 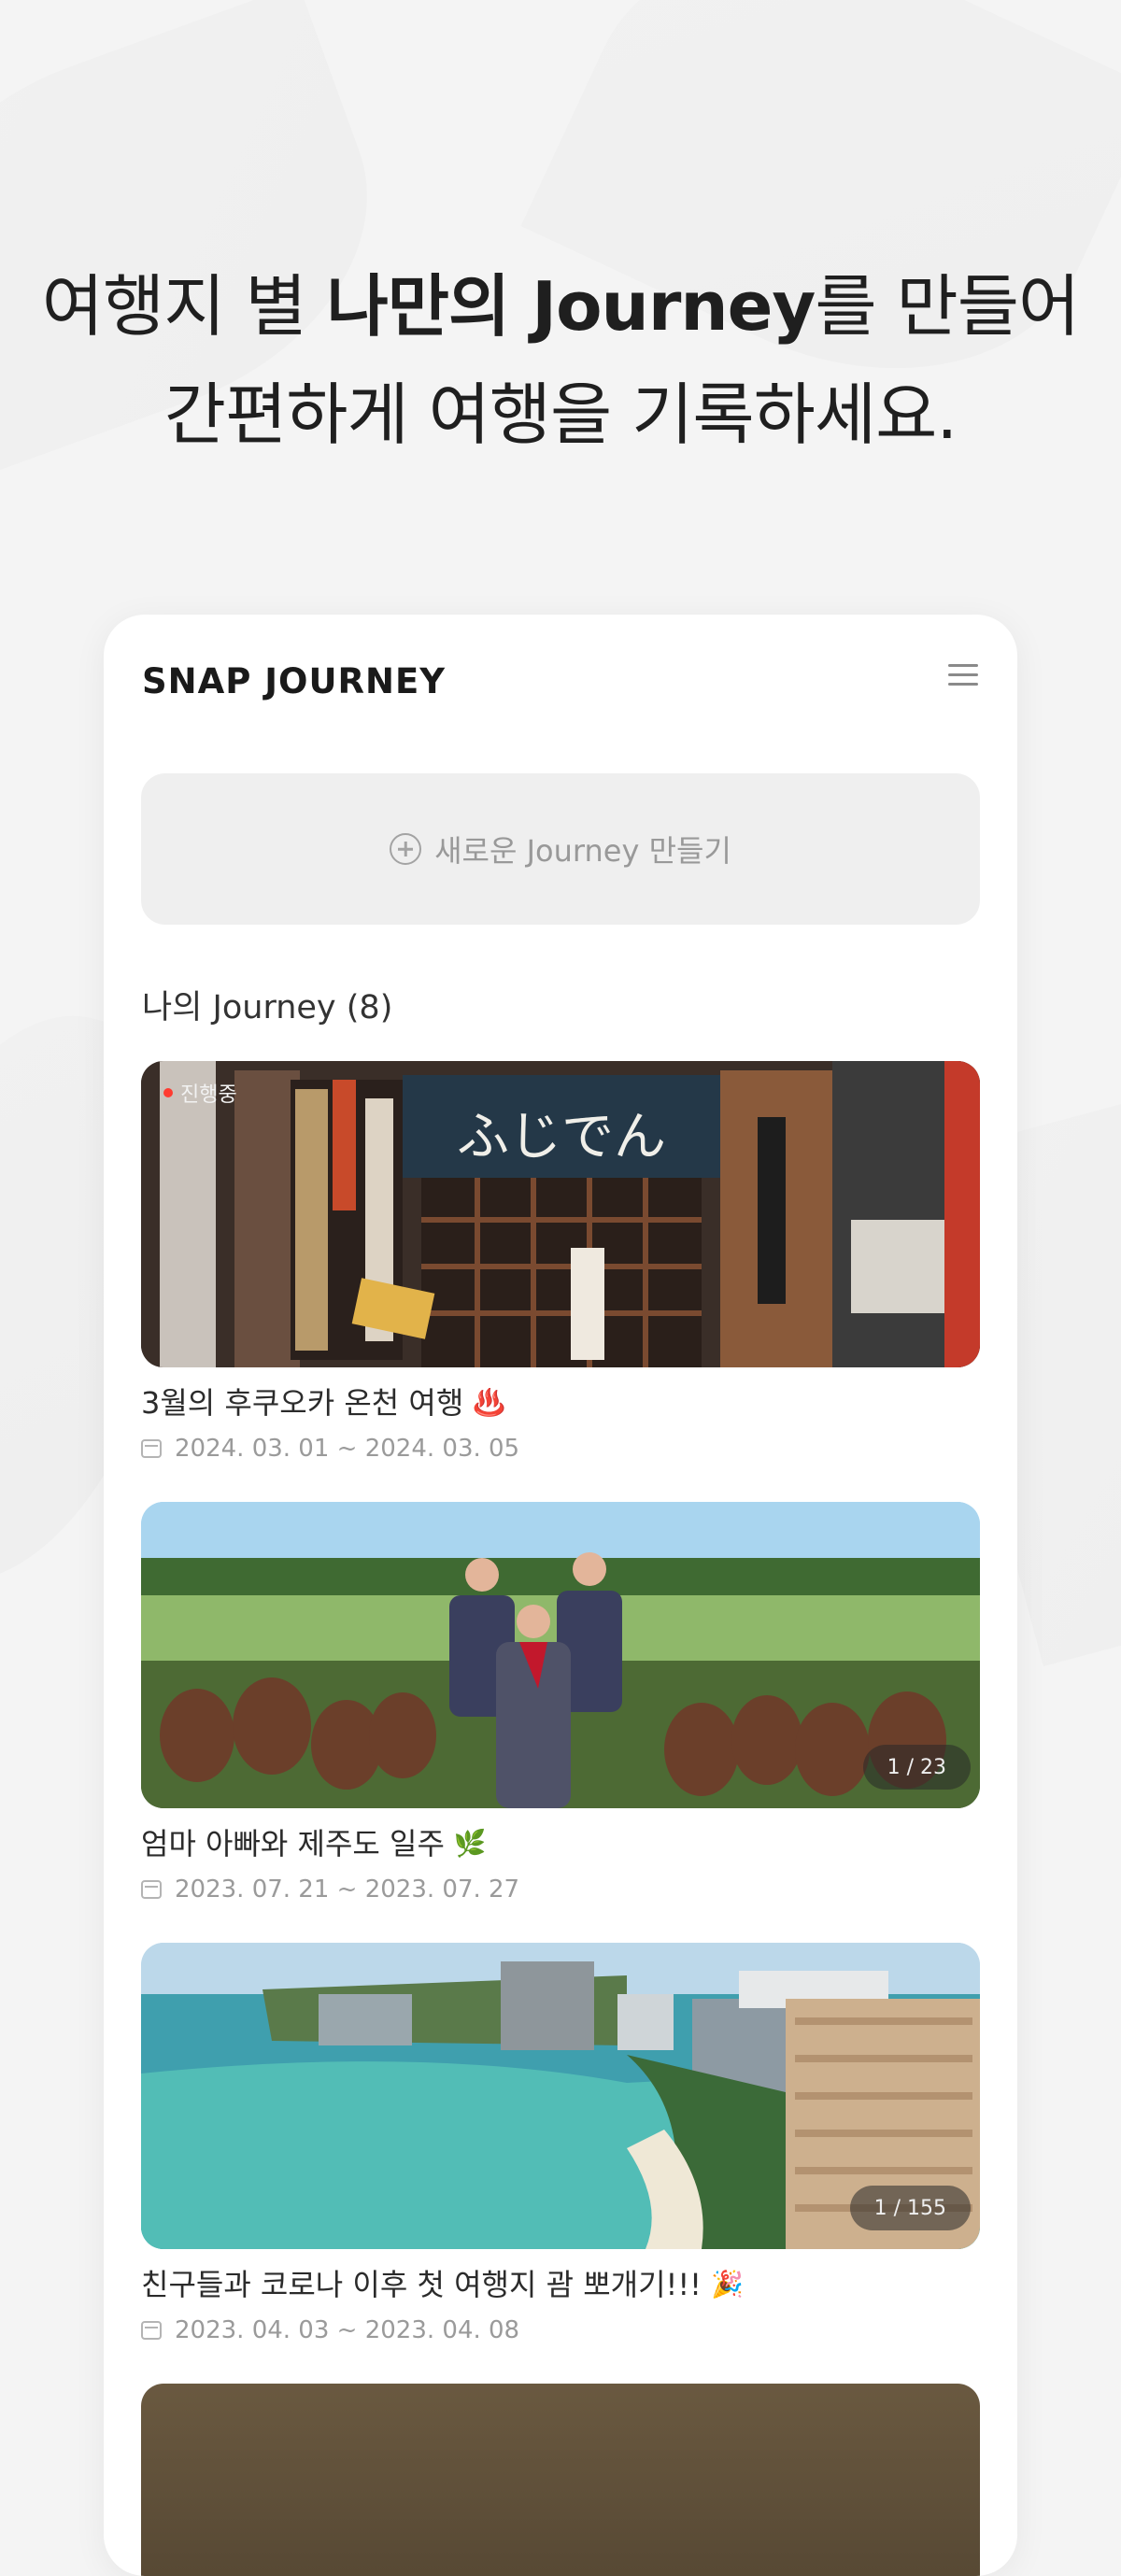 I want to click on headline-line-2: 간편하게 여행을 기록하세요., so click(x=560, y=414).